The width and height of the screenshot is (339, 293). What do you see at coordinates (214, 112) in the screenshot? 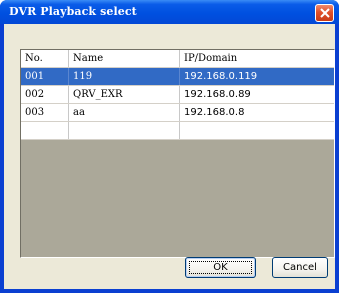
I see `cell-ip-domain: 192.168.0.8` at bounding box center [214, 112].